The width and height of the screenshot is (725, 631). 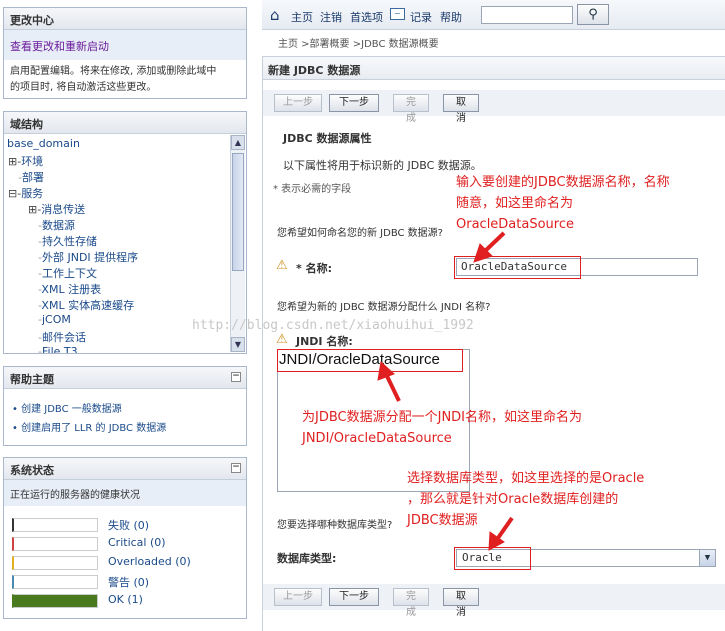 I want to click on question-db: 您要选择哪种数据库类型?, so click(x=335, y=525).